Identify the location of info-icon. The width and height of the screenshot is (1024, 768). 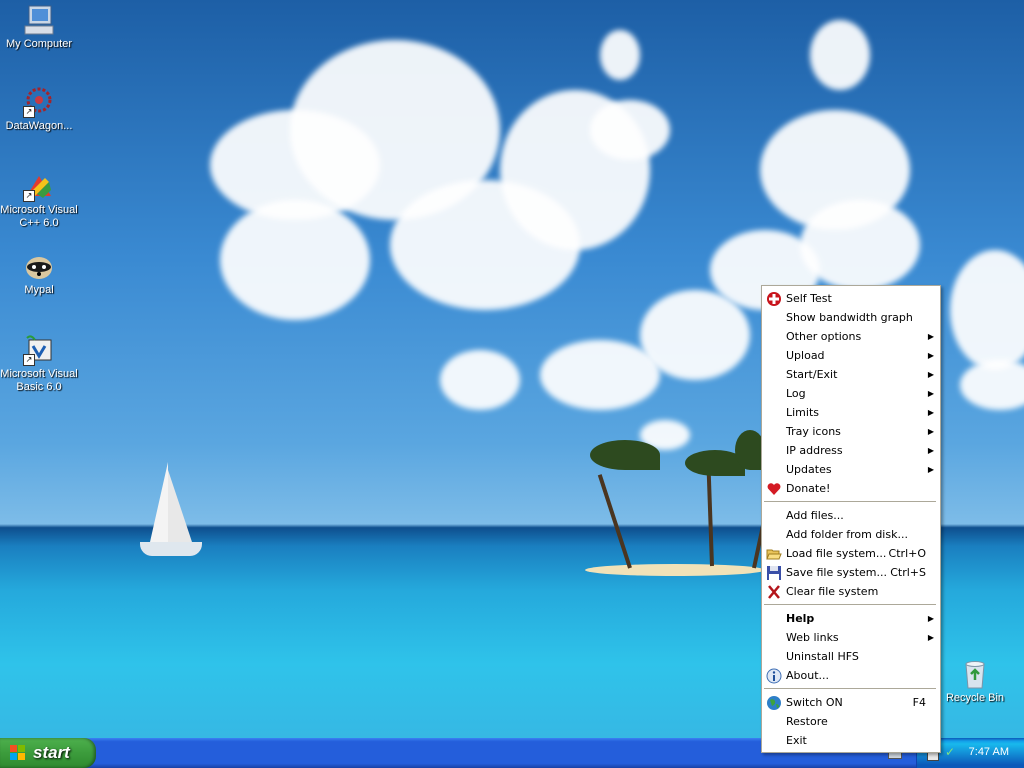
(774, 676).